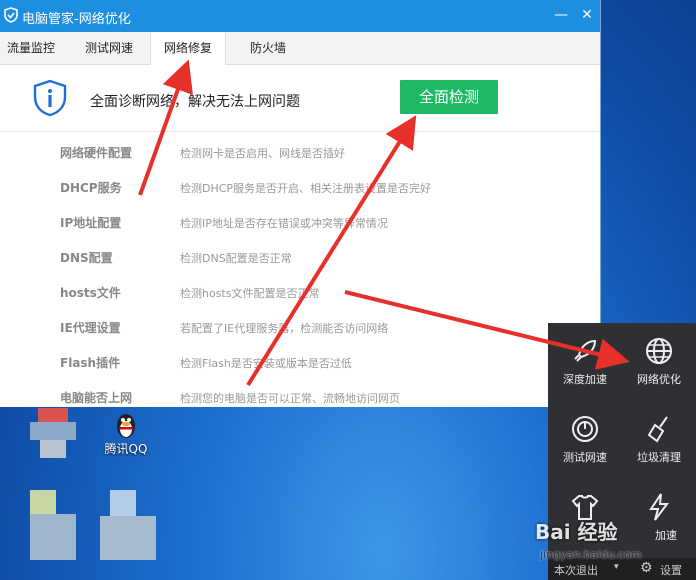 This screenshot has width=696, height=580. Describe the element at coordinates (126, 449) in the screenshot. I see `desktop-icon-label: 腾讯QQ` at that location.